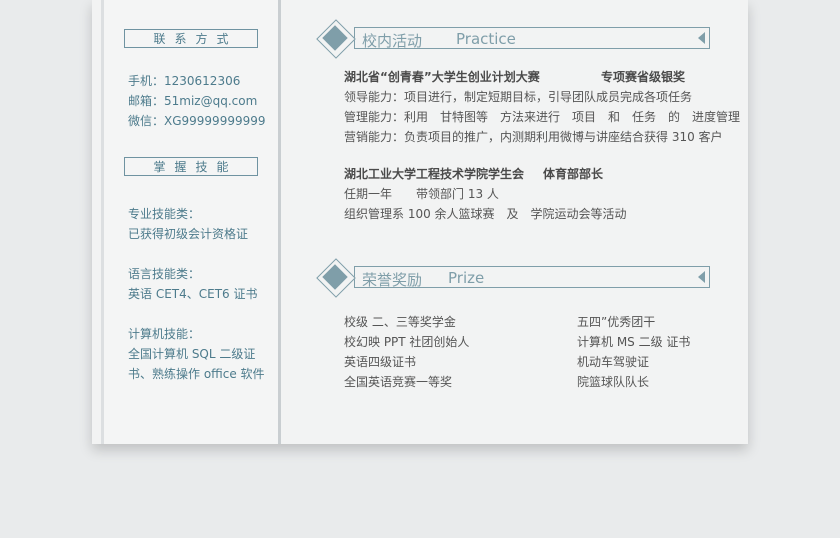 The height and width of the screenshot is (538, 840). What do you see at coordinates (184, 81) in the screenshot?
I see `phone: 手机：1230612306` at bounding box center [184, 81].